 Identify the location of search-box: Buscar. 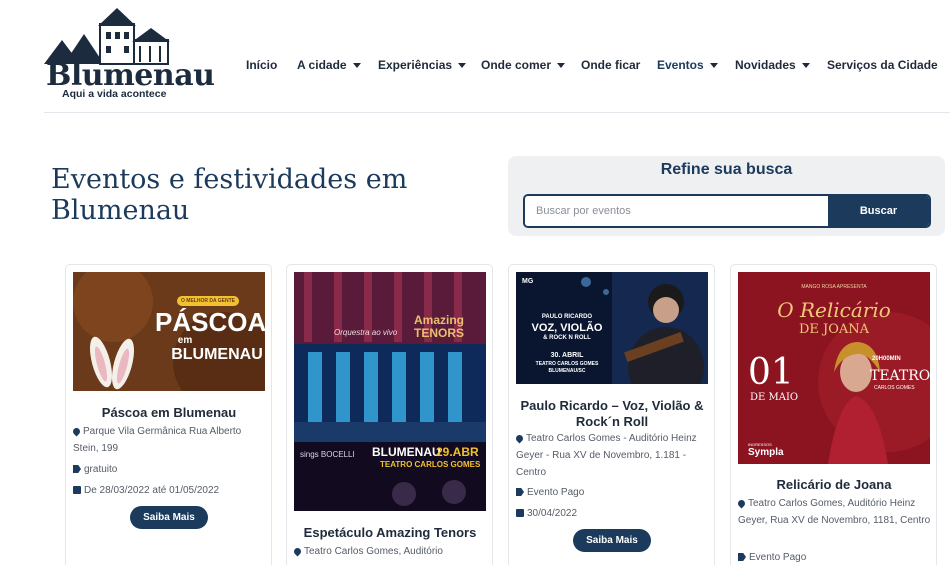
(727, 211).